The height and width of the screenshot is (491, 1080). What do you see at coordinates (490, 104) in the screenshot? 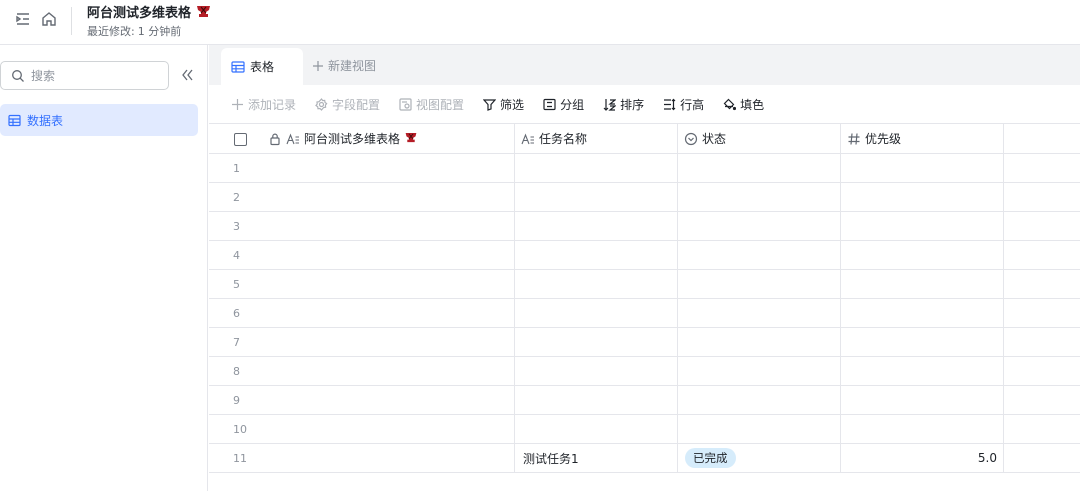
I see `filter-icon` at bounding box center [490, 104].